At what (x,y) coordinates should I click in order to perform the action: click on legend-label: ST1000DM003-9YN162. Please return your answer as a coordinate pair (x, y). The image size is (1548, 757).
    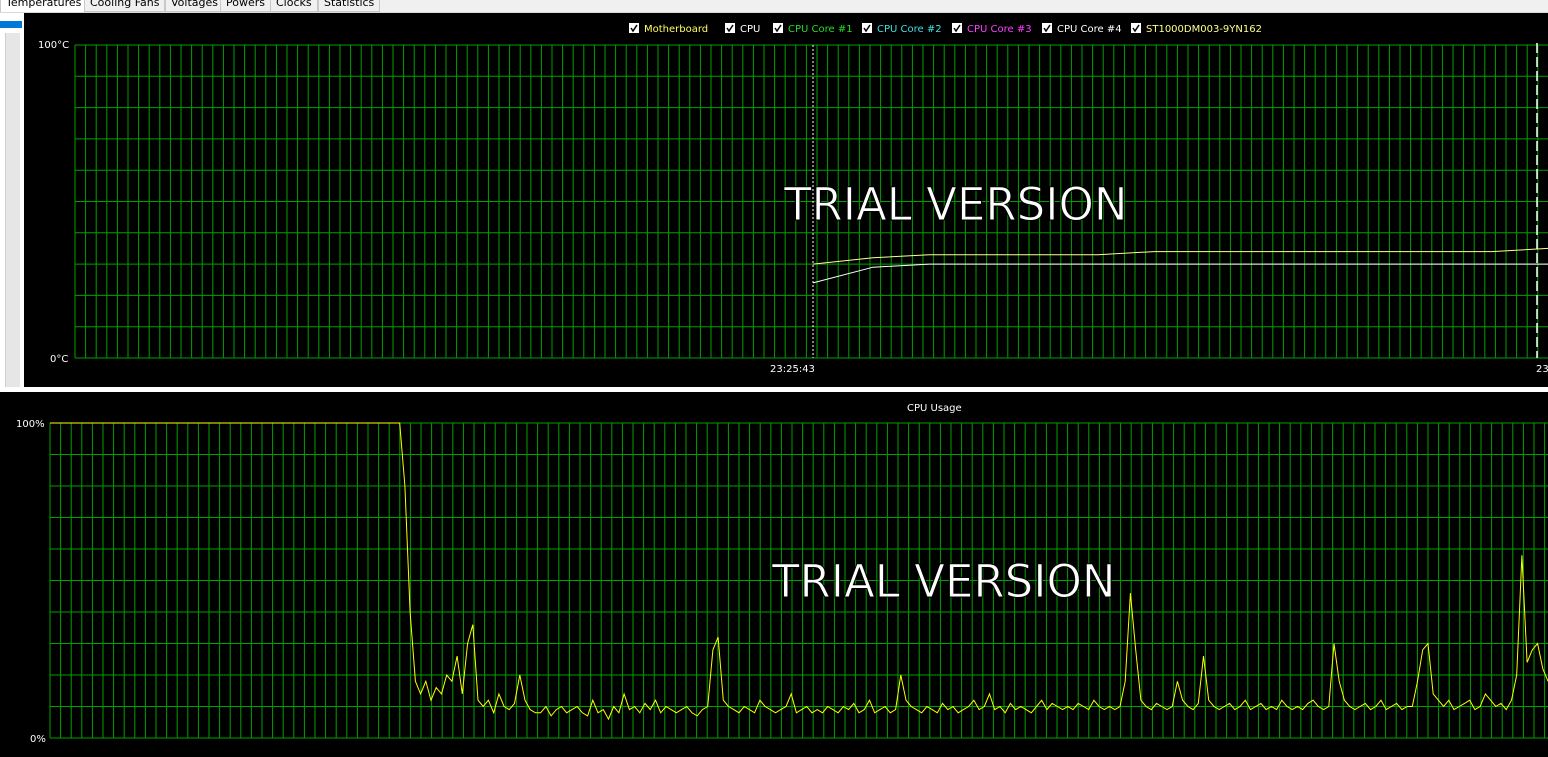
    Looking at the image, I should click on (1204, 29).